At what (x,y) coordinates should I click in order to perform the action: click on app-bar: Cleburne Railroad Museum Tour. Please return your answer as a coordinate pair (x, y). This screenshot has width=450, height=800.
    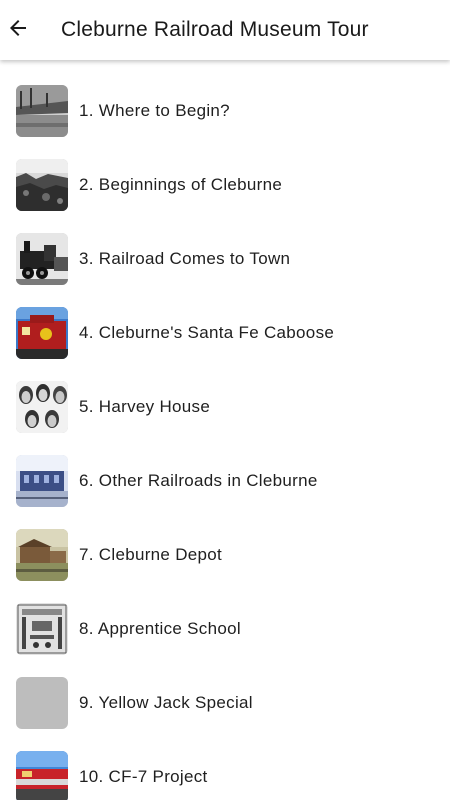
    Looking at the image, I should click on (225, 30).